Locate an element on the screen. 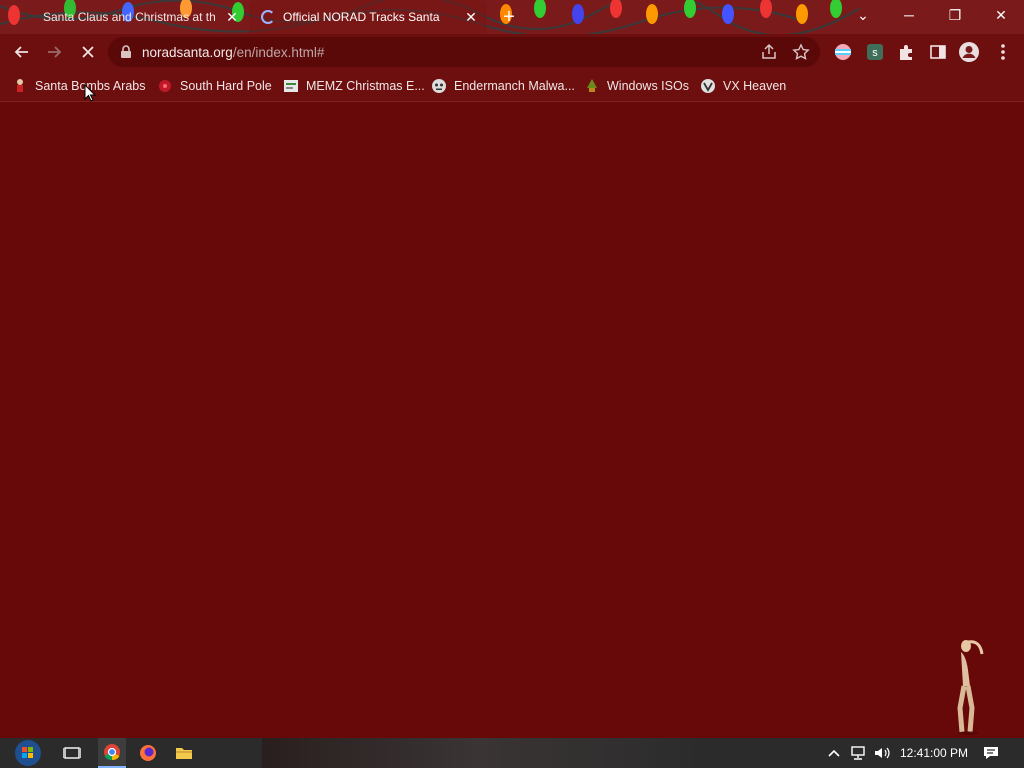  chrome-icon is located at coordinates (112, 752).